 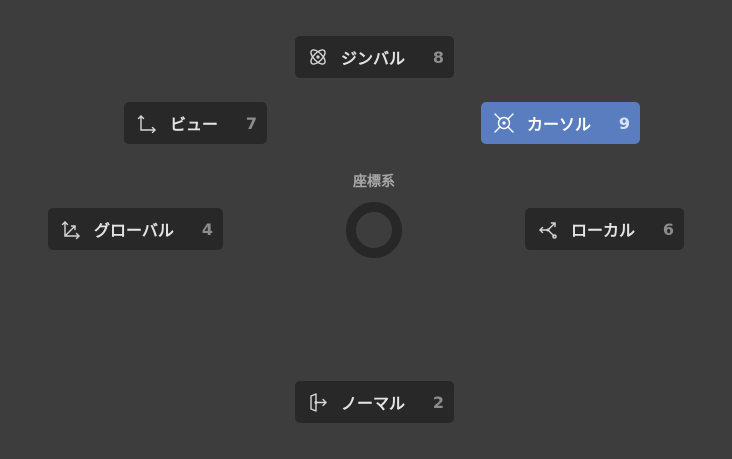 I want to click on pie-item-label: ノーマル, so click(x=373, y=403).